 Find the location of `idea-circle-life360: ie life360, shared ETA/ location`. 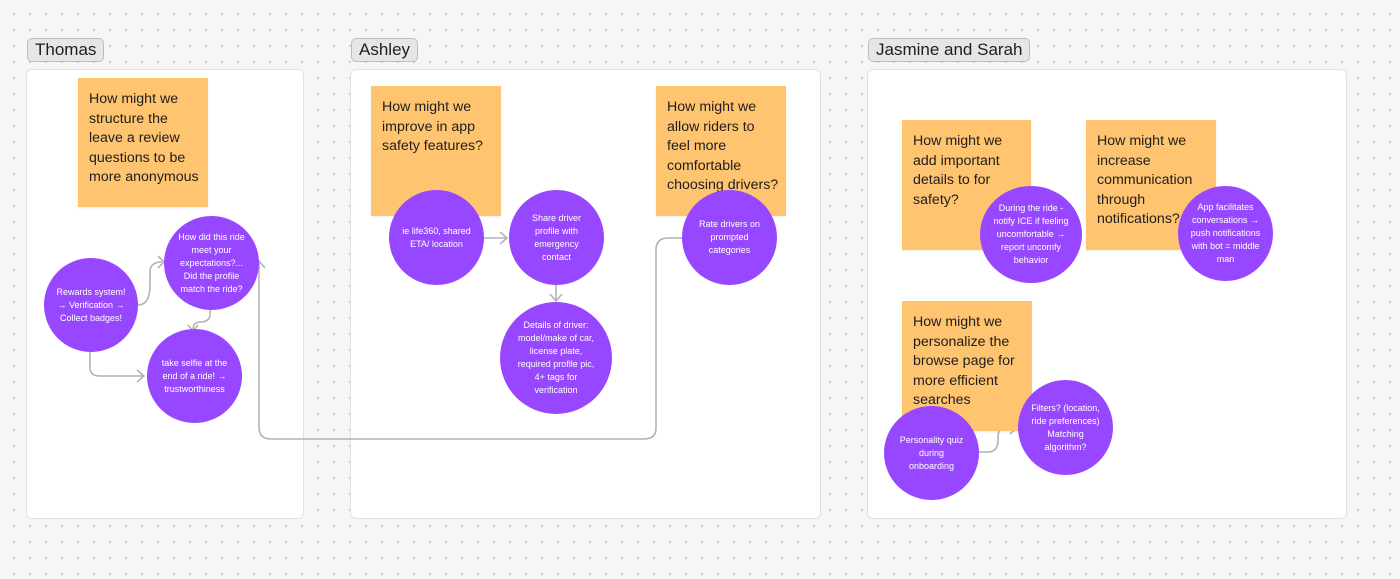

idea-circle-life360: ie life360, shared ETA/ location is located at coordinates (436, 237).